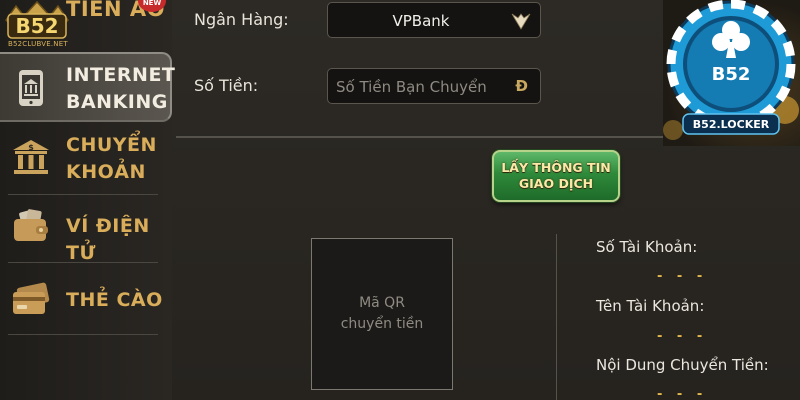 The width and height of the screenshot is (800, 400). Describe the element at coordinates (650, 306) in the screenshot. I see `account-name-label: Tên Tài Khoản:` at that location.